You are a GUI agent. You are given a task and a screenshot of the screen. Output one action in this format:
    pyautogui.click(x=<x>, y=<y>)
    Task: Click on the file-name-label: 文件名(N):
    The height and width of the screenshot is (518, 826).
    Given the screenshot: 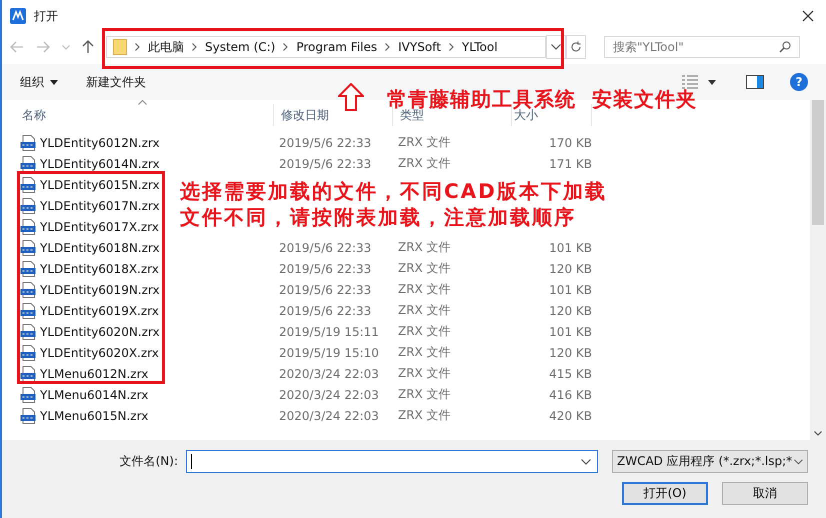 What is the action you would take?
    pyautogui.click(x=149, y=461)
    